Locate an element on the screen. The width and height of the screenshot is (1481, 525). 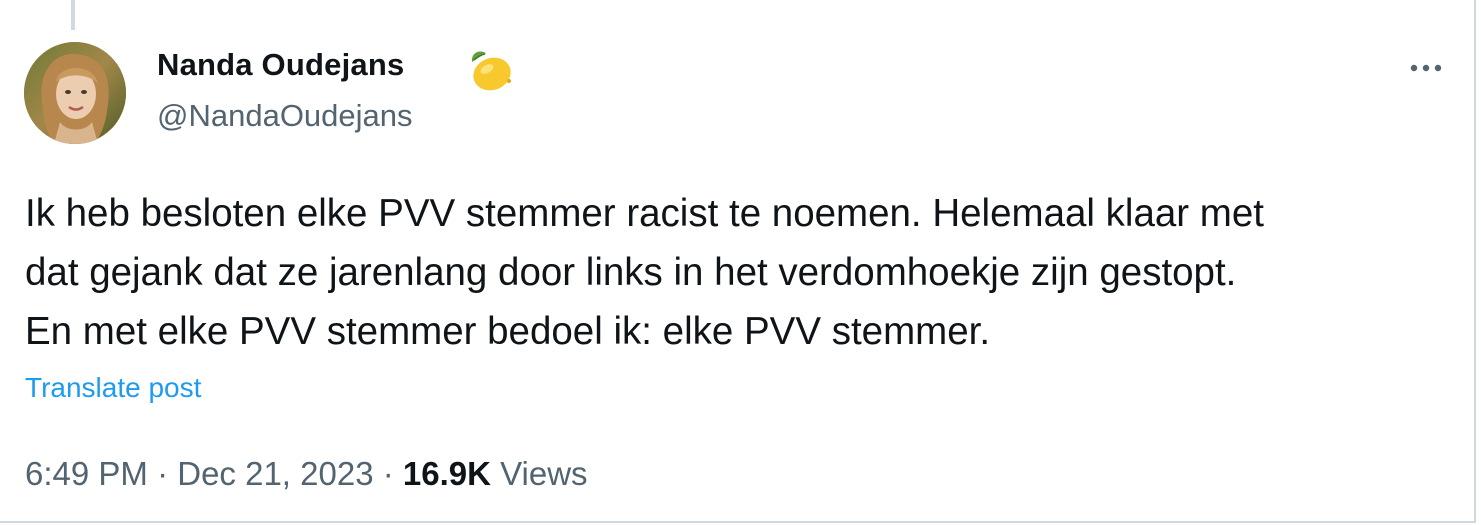
avatar-photo is located at coordinates (75, 93).